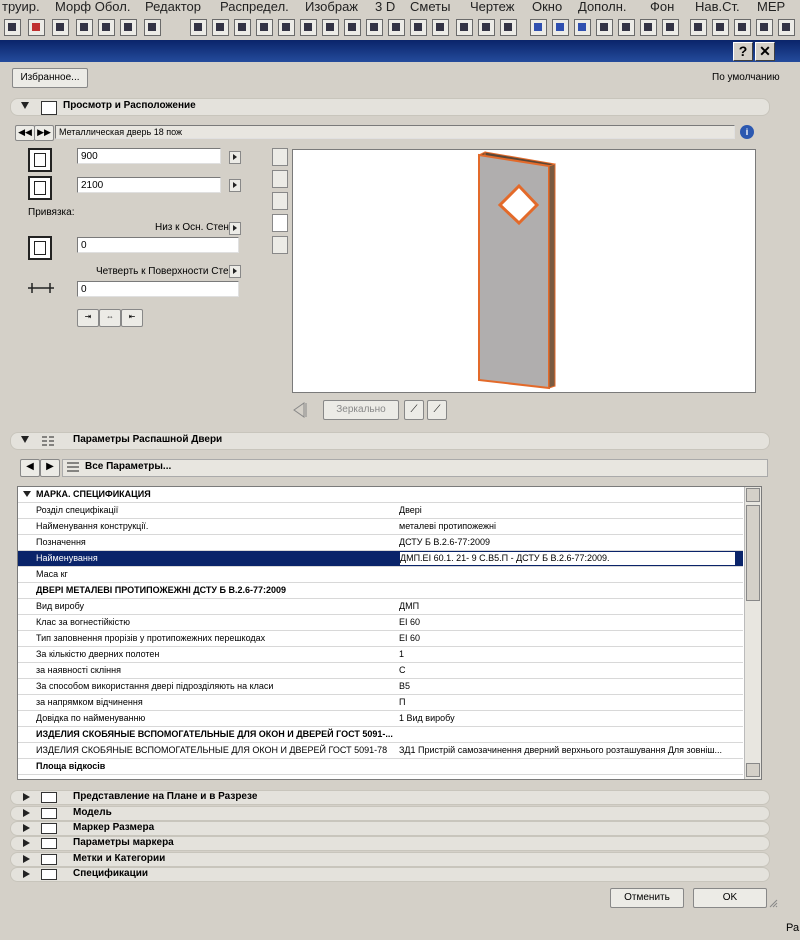 This screenshot has height=940, width=800. What do you see at coordinates (235, 185) in the screenshot?
I see `height-options-button` at bounding box center [235, 185].